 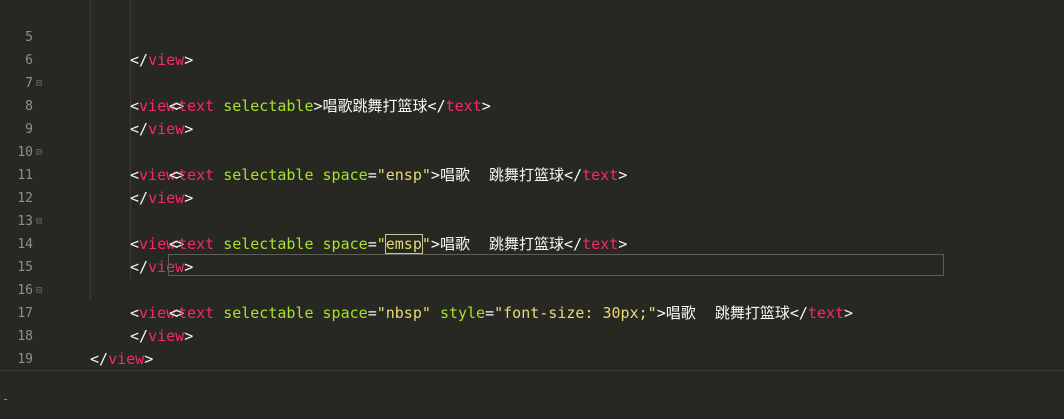 What do you see at coordinates (532, 395) in the screenshot?
I see `bottom-panel` at bounding box center [532, 395].